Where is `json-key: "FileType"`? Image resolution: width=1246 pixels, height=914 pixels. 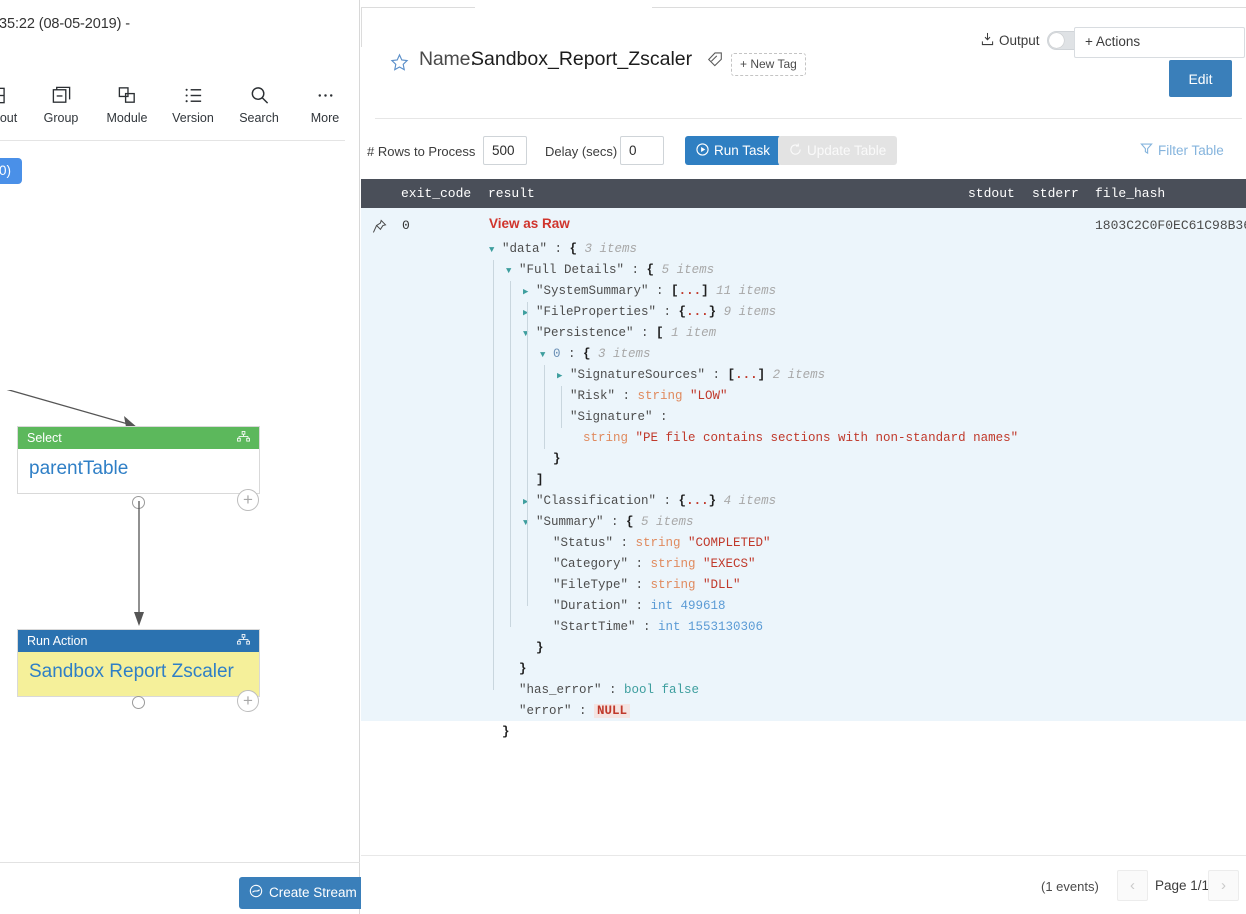
json-key: "FileType" is located at coordinates (591, 585).